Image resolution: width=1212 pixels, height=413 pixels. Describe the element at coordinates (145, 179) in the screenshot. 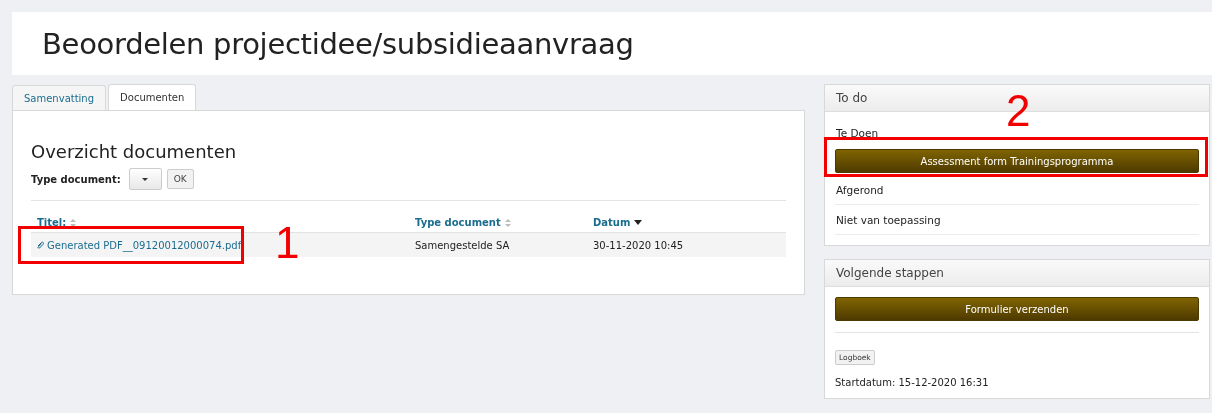

I see `caret-icon` at that location.